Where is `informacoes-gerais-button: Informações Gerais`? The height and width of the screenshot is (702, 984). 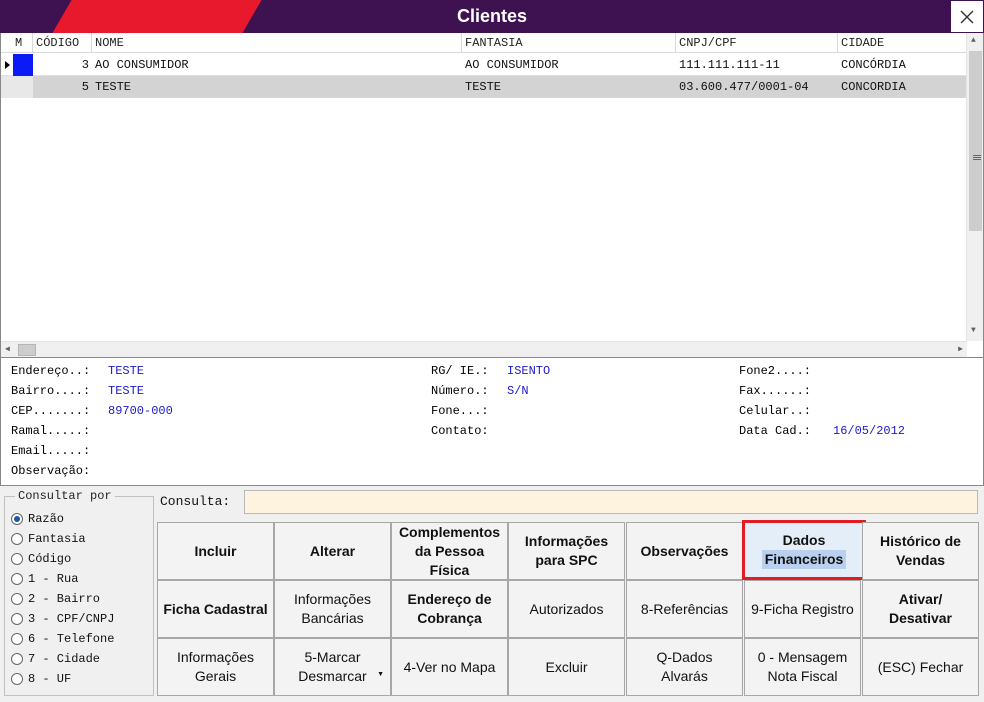
informacoes-gerais-button: Informações Gerais is located at coordinates (215, 667).